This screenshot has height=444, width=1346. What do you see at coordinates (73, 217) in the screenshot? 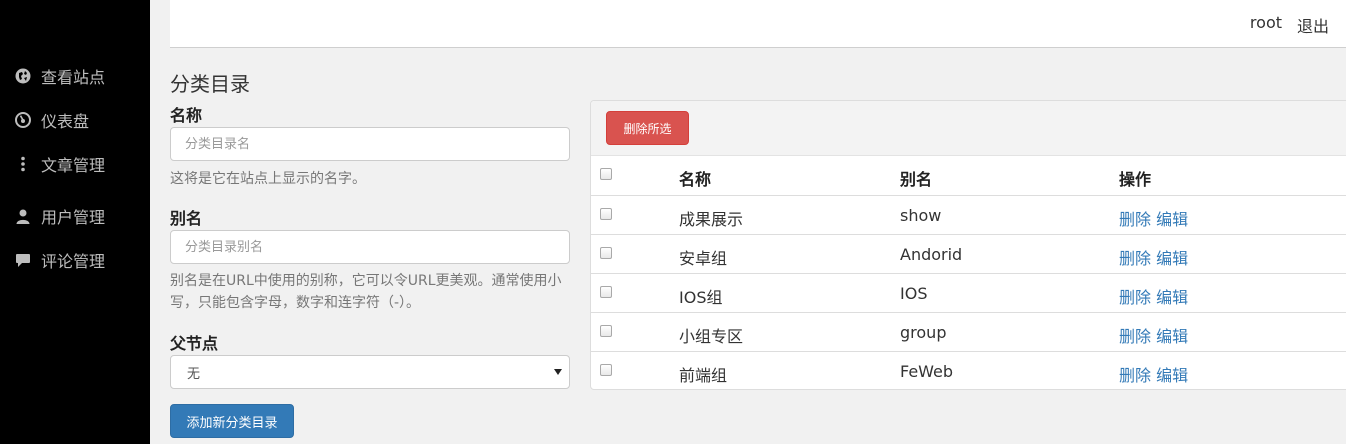
I see `sidebar-item-label: 用户管理` at bounding box center [73, 217].